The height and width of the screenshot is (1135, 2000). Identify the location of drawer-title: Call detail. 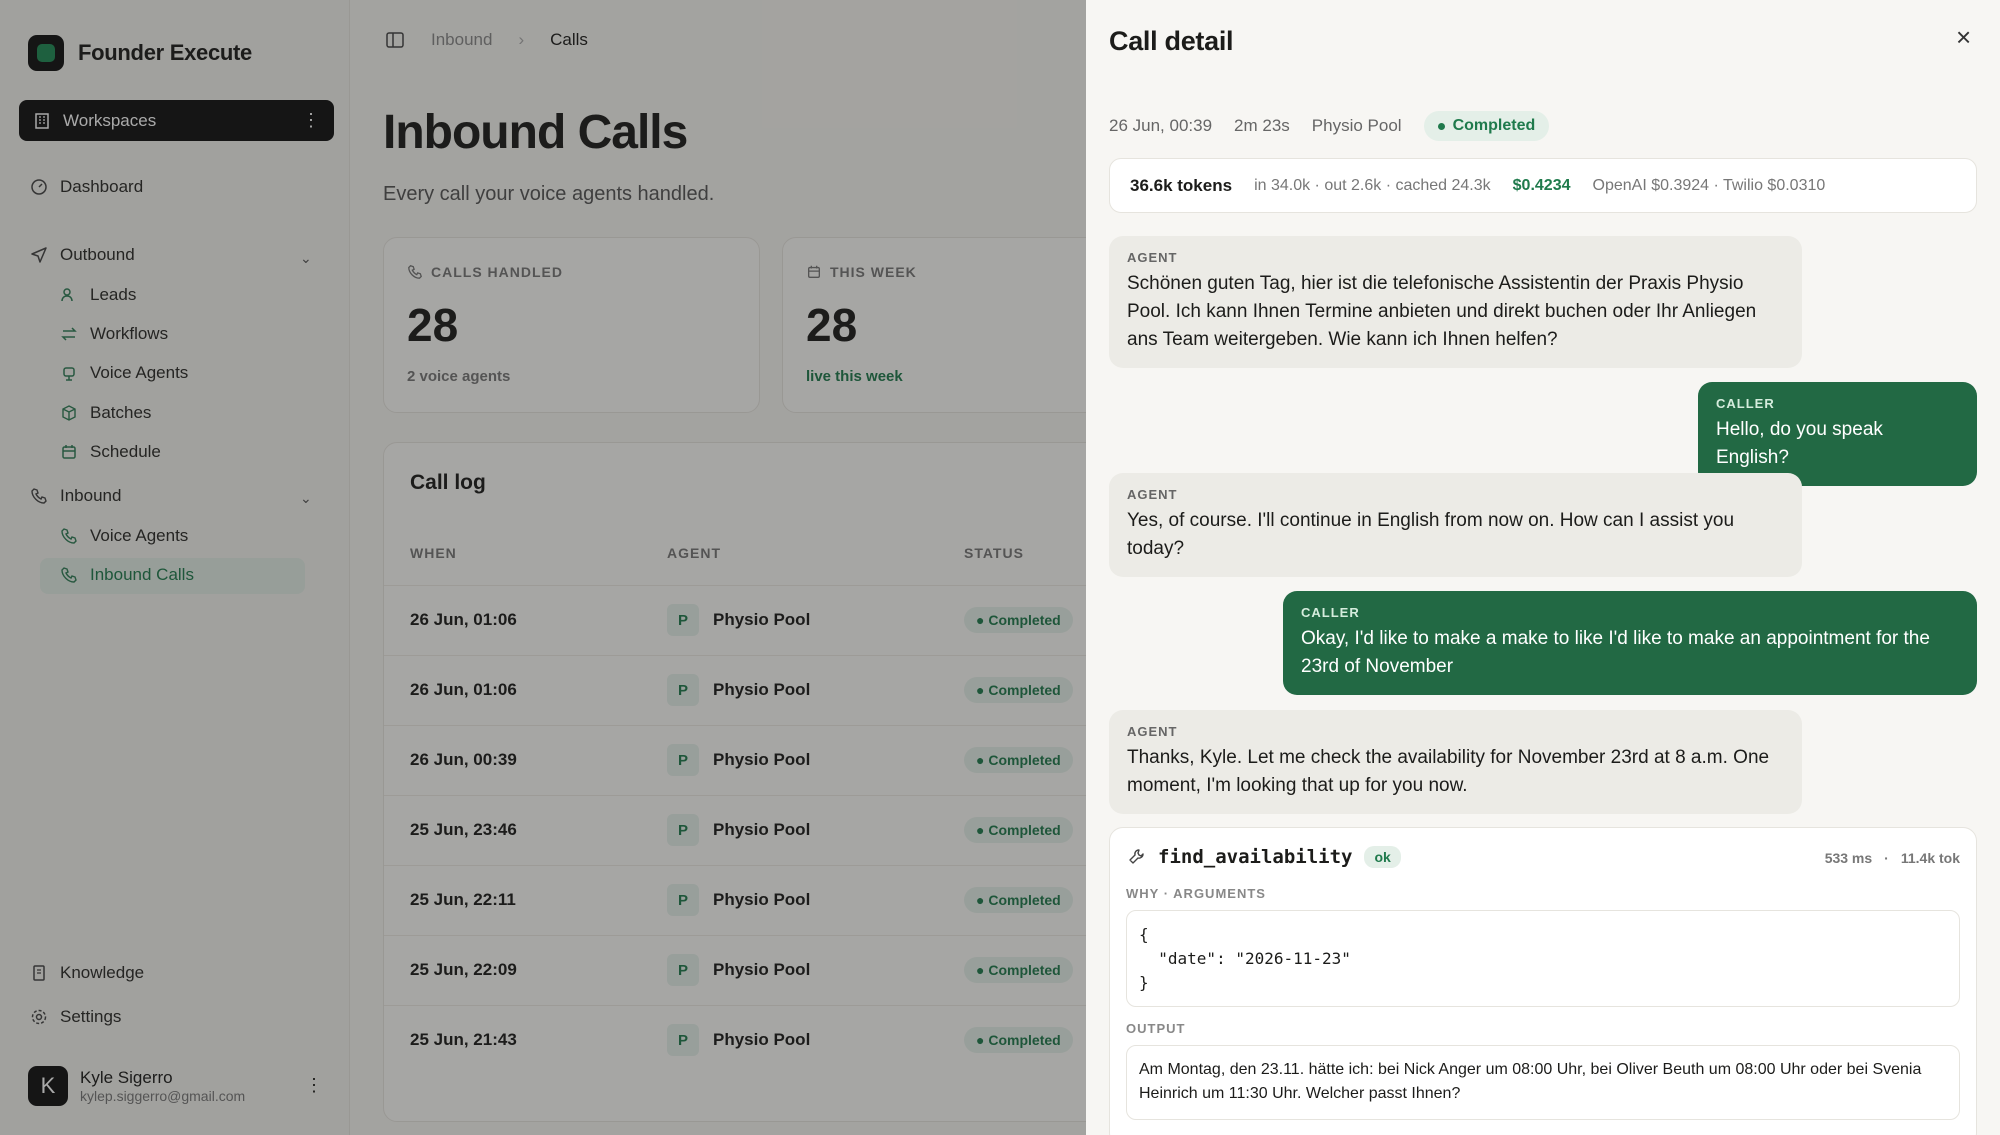
(1171, 41).